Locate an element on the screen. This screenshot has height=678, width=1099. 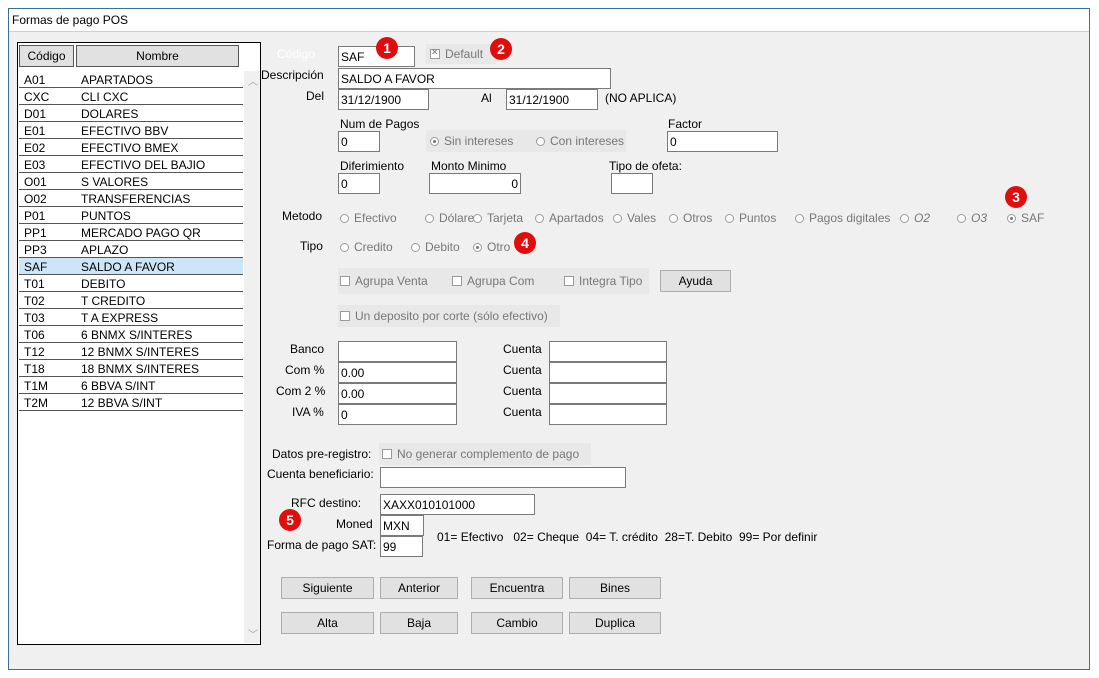
list-item-name: EFECTIVO BBV is located at coordinates (125, 131).